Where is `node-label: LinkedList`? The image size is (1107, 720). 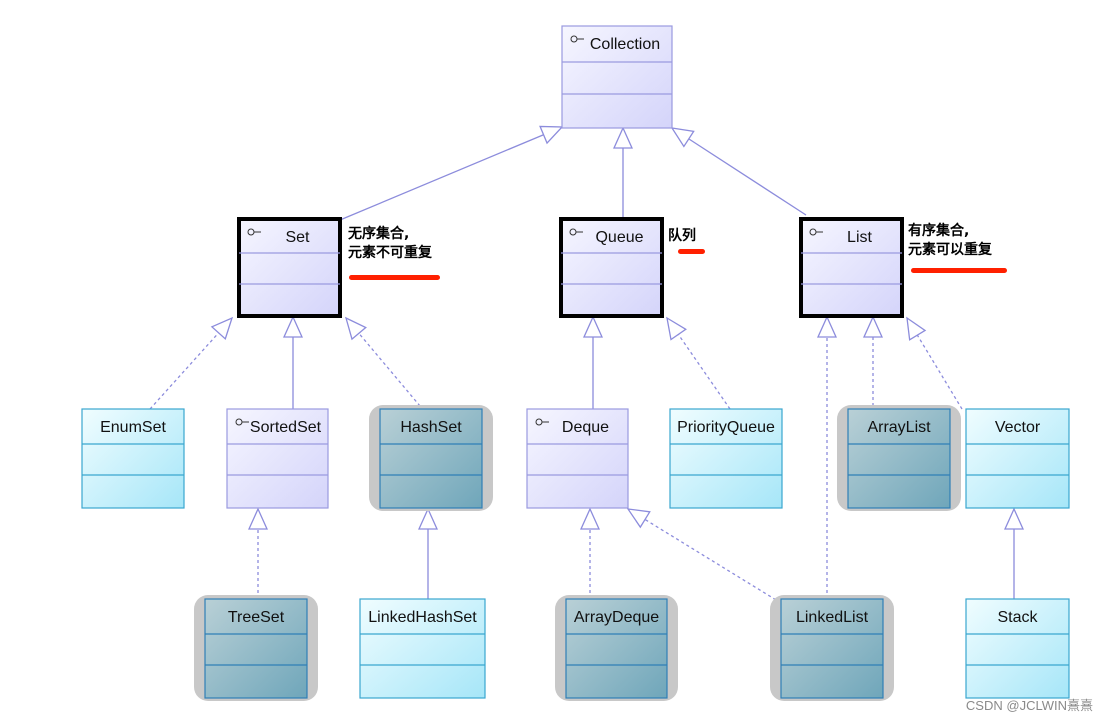
node-label: LinkedList is located at coordinates (832, 617).